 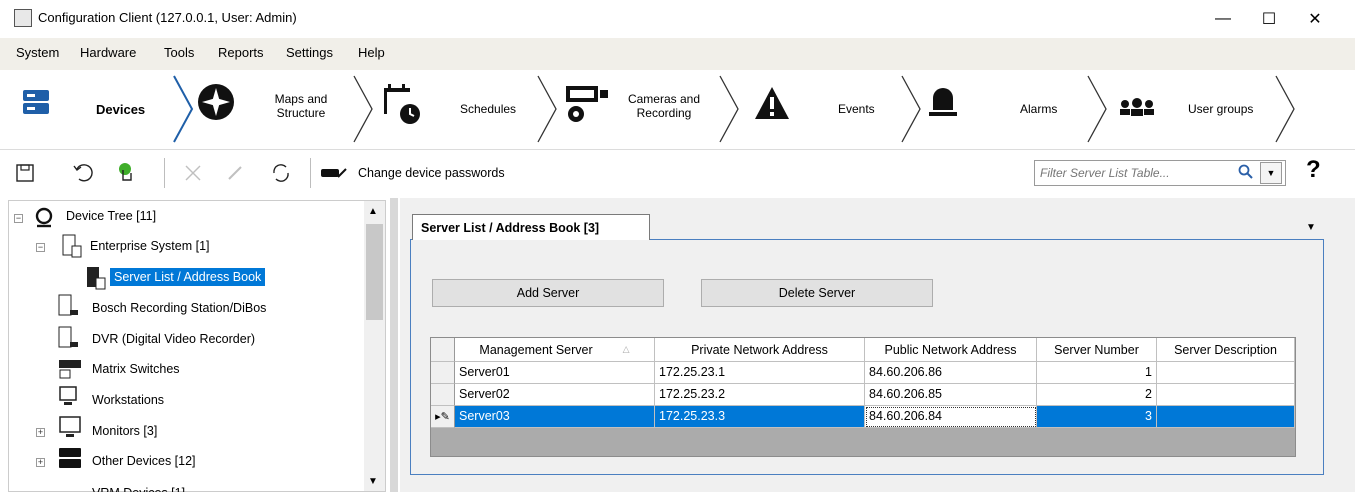 I want to click on table-cell: Server02, so click(x=555, y=395).